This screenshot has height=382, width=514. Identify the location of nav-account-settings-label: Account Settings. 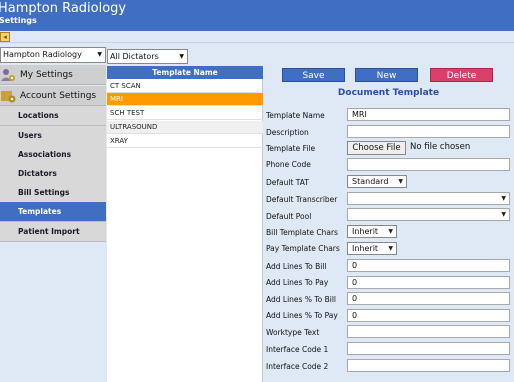
(58, 96).